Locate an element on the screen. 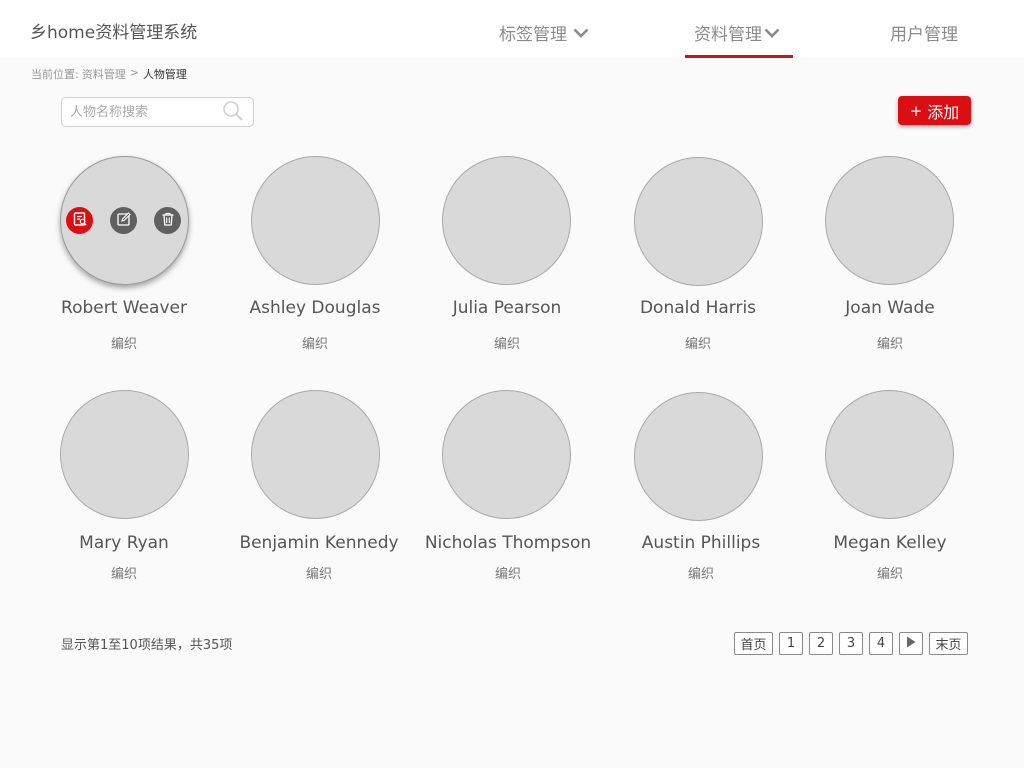  person-name: Julia Pearson is located at coordinates (507, 308).